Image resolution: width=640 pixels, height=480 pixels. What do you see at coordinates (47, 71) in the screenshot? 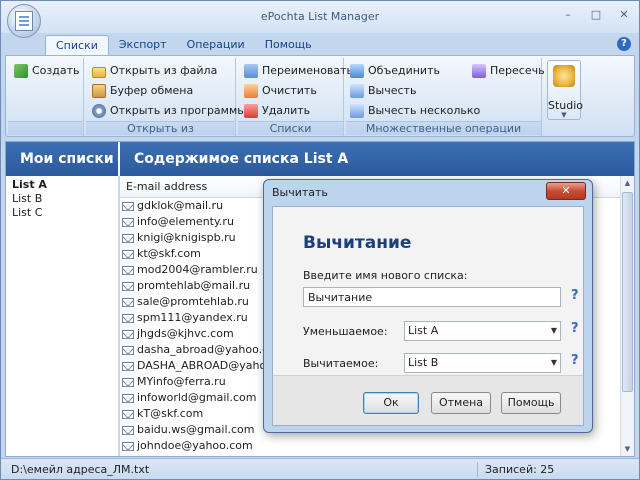
I see `create-button: Создать` at bounding box center [47, 71].